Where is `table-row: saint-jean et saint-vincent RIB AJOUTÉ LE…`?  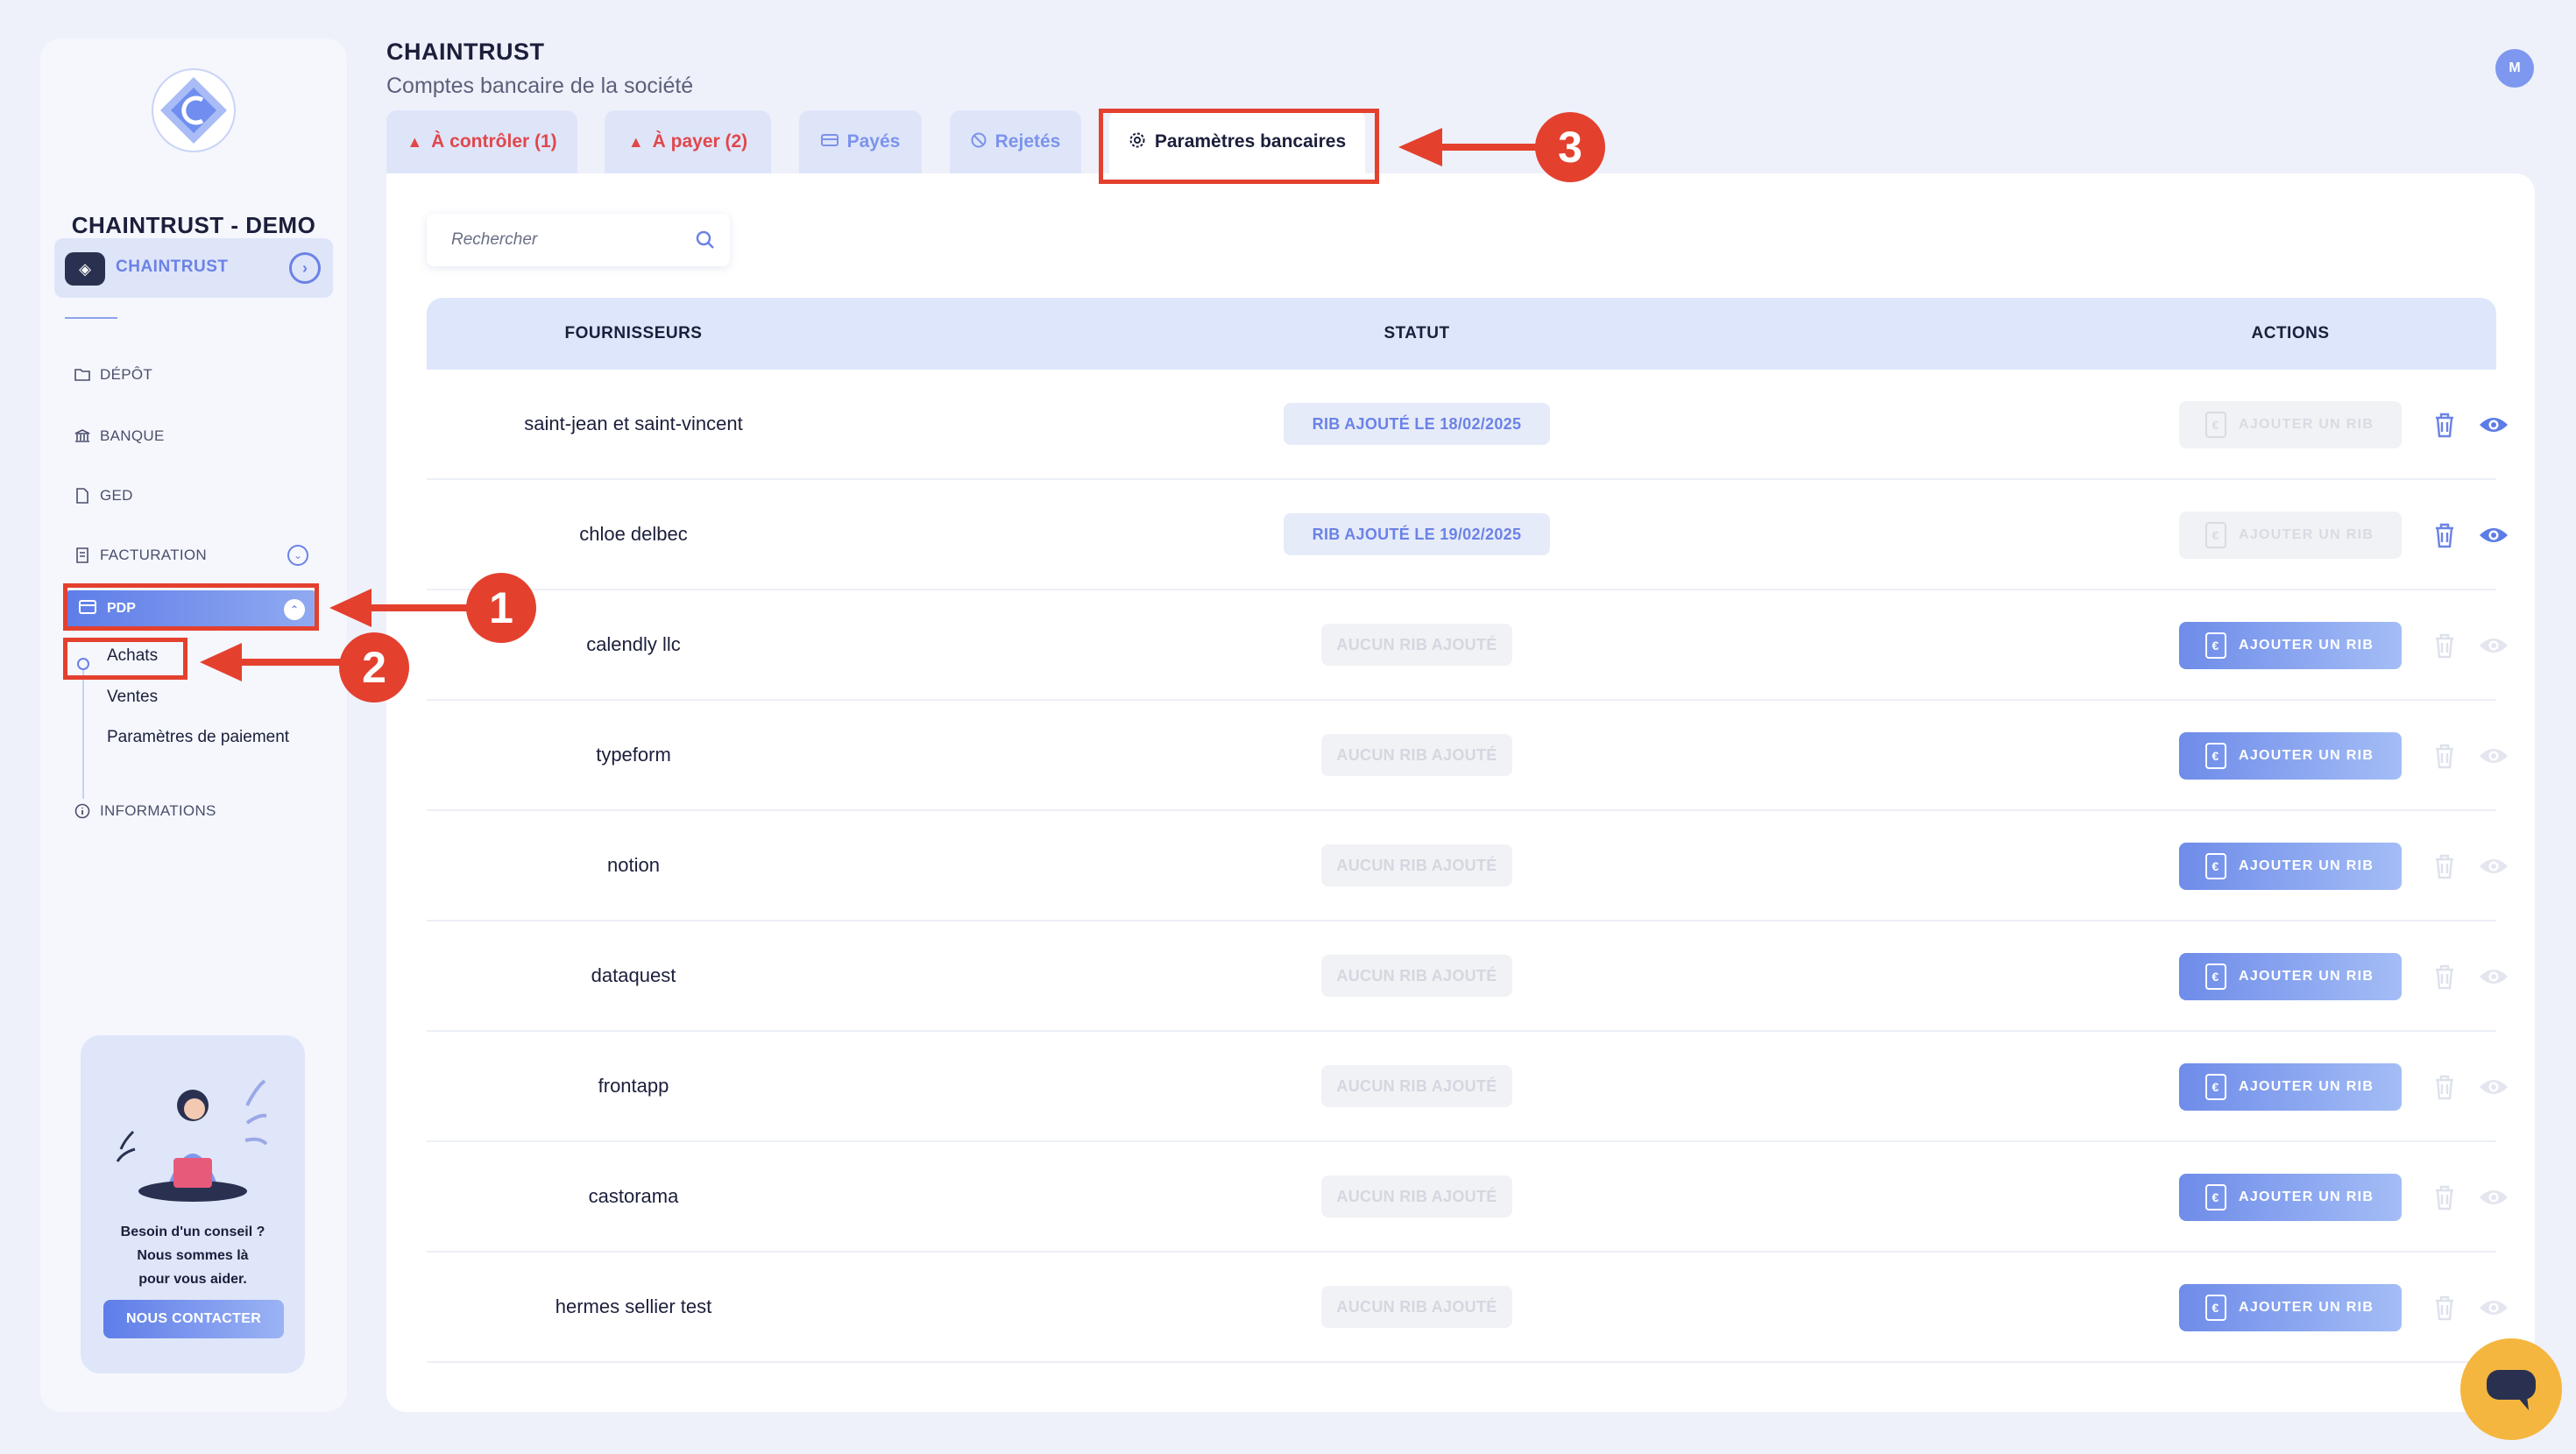 table-row: saint-jean et saint-vincent RIB AJOUTÉ LE… is located at coordinates (1467, 425).